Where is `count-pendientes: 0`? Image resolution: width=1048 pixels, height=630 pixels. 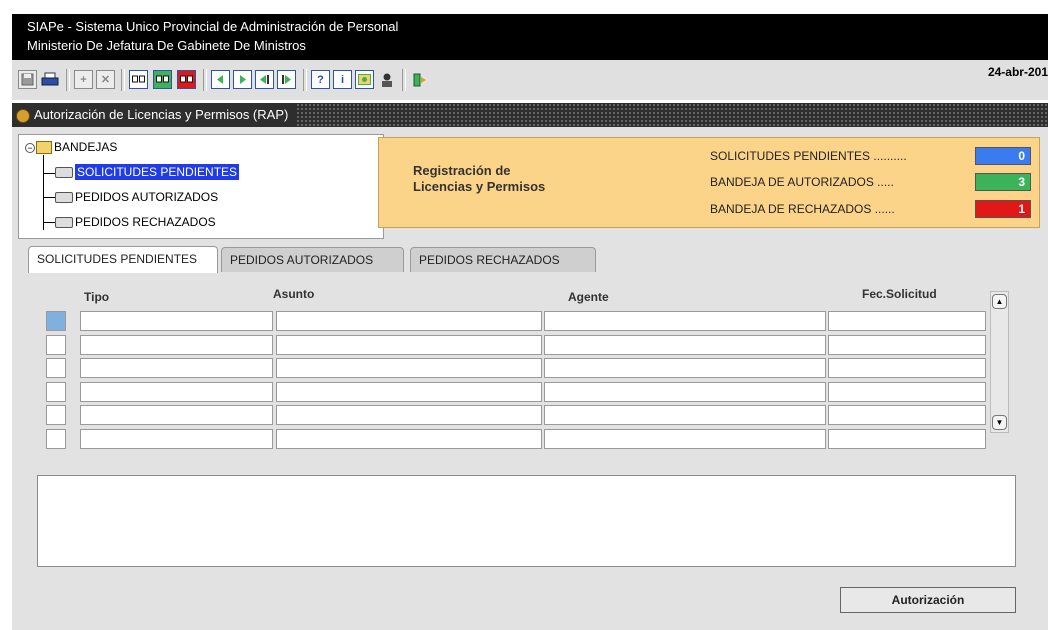 count-pendientes: 0 is located at coordinates (1003, 156).